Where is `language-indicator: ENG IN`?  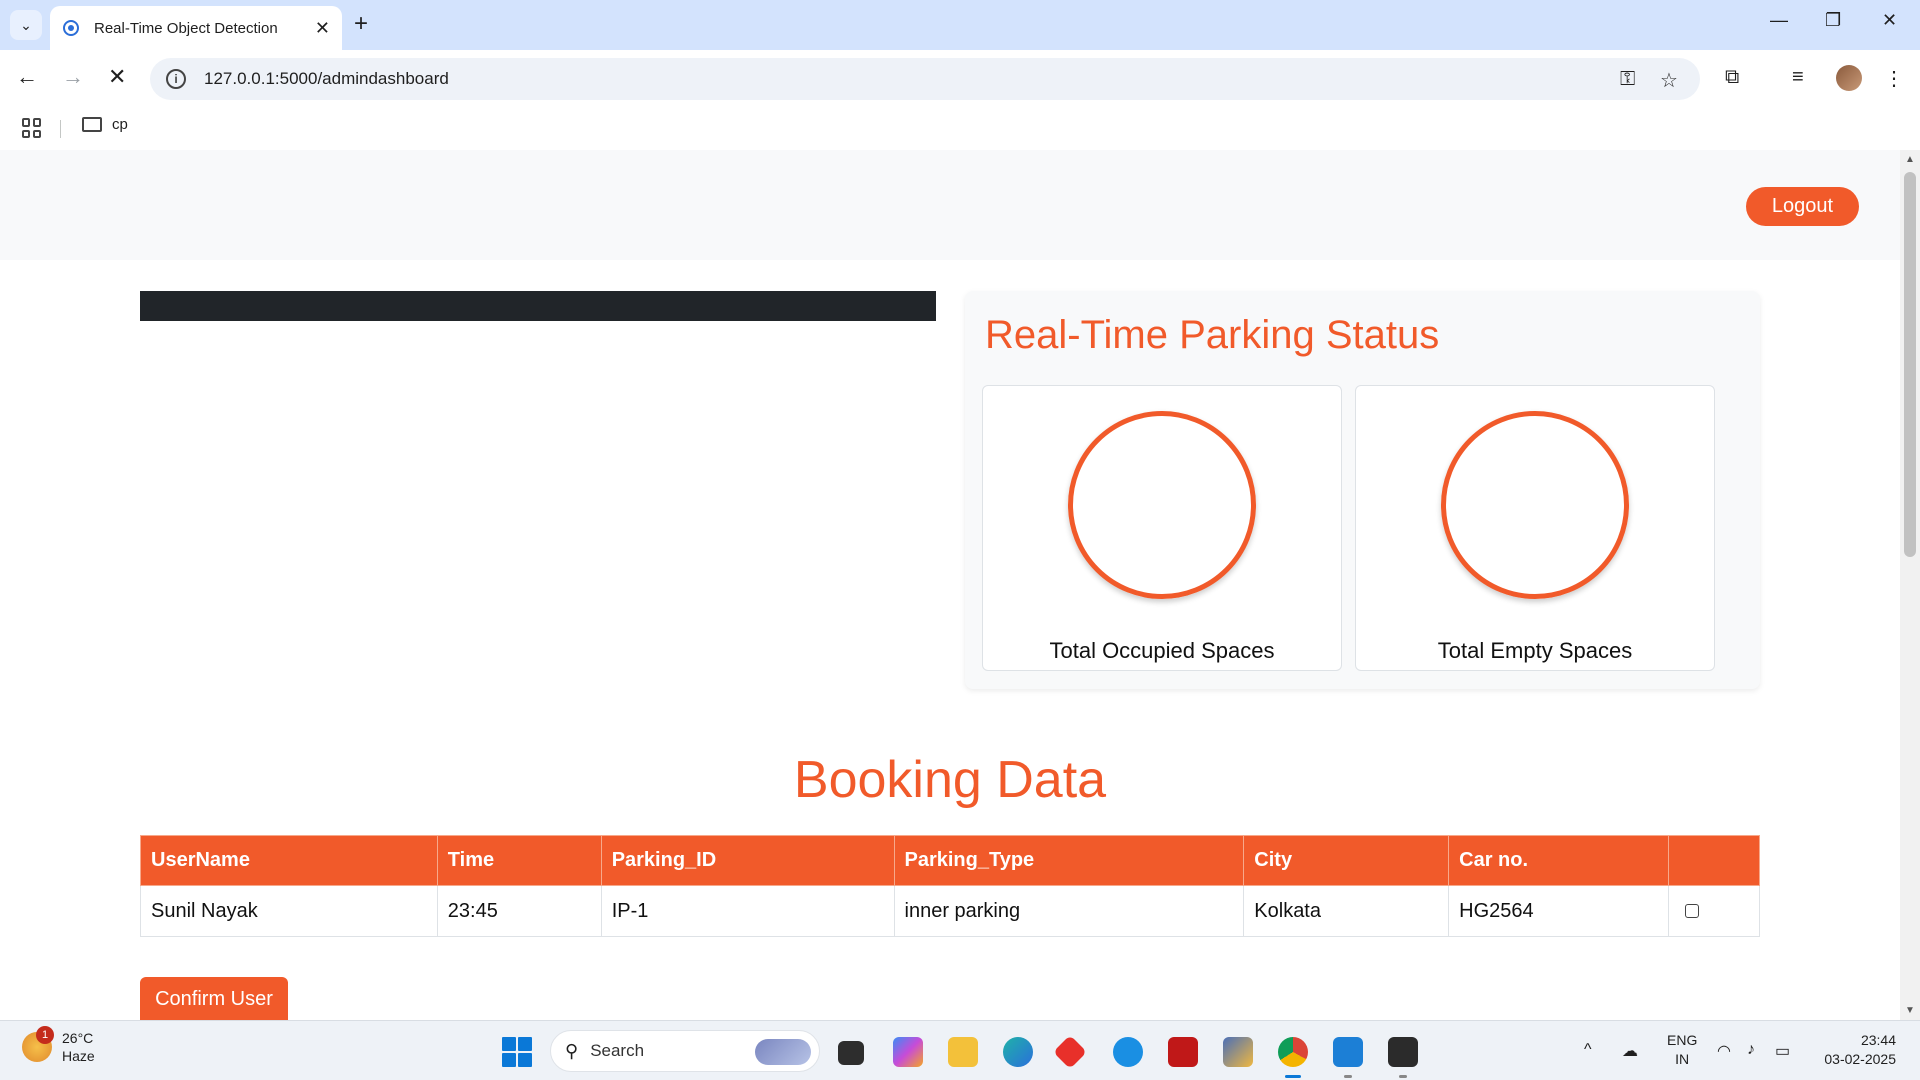 language-indicator: ENG IN is located at coordinates (1682, 1050).